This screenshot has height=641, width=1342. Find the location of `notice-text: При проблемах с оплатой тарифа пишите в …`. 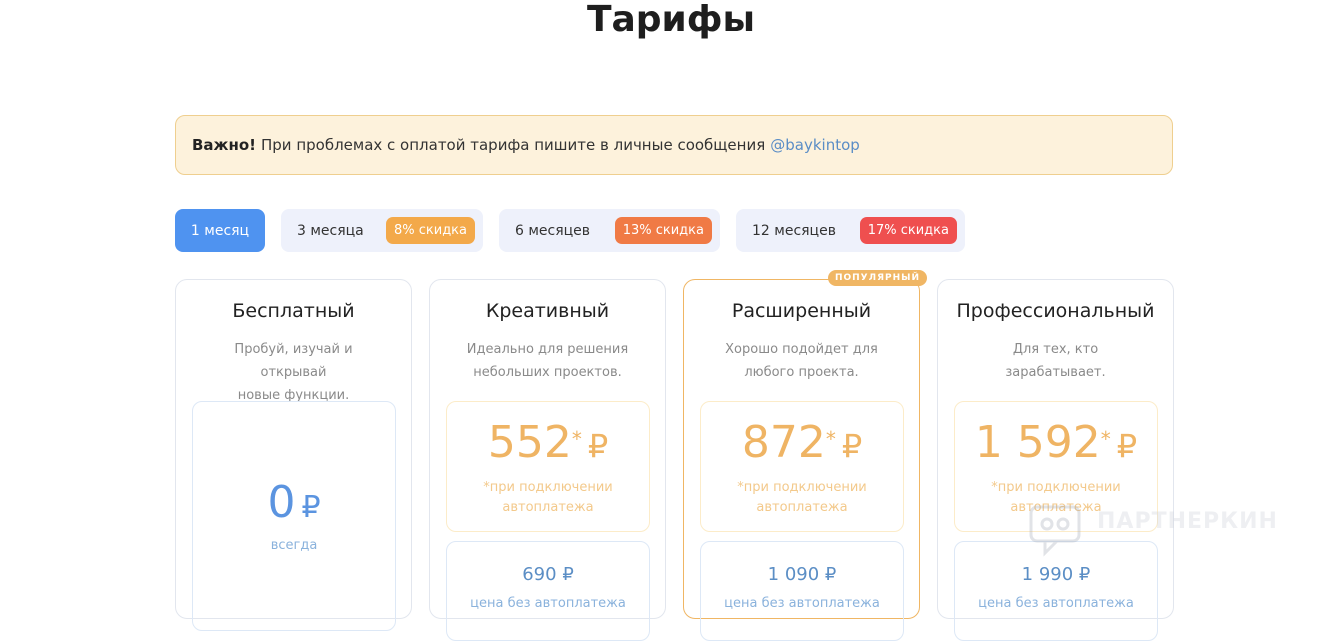

notice-text: При проблемах с оплатой тарифа пишите в … is located at coordinates (513, 145).